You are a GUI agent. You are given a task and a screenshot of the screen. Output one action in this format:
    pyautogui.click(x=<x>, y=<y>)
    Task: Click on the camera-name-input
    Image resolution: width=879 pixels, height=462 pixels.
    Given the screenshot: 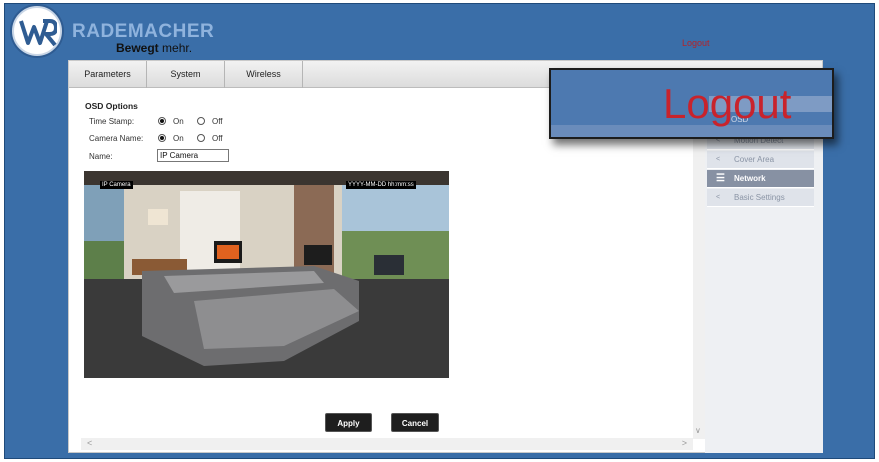 What is the action you would take?
    pyautogui.click(x=193, y=155)
    